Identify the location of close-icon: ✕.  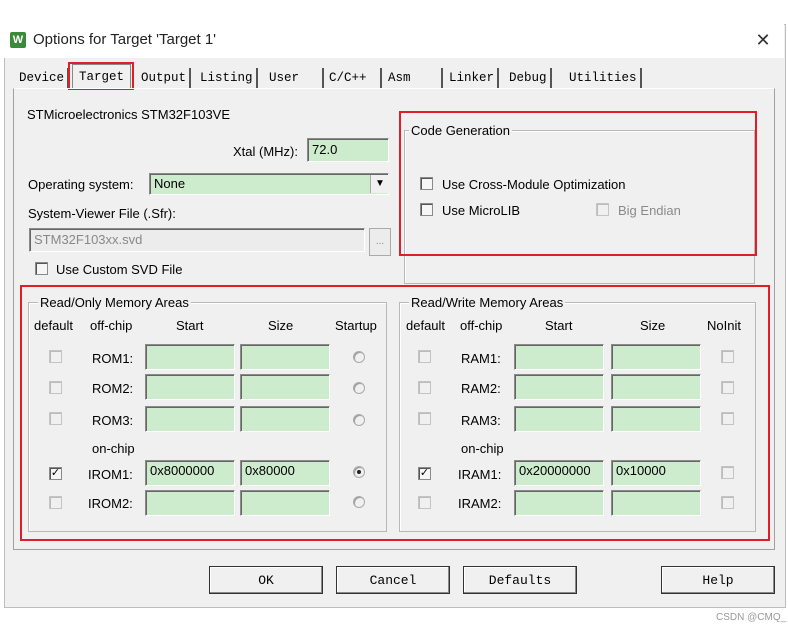
(763, 40).